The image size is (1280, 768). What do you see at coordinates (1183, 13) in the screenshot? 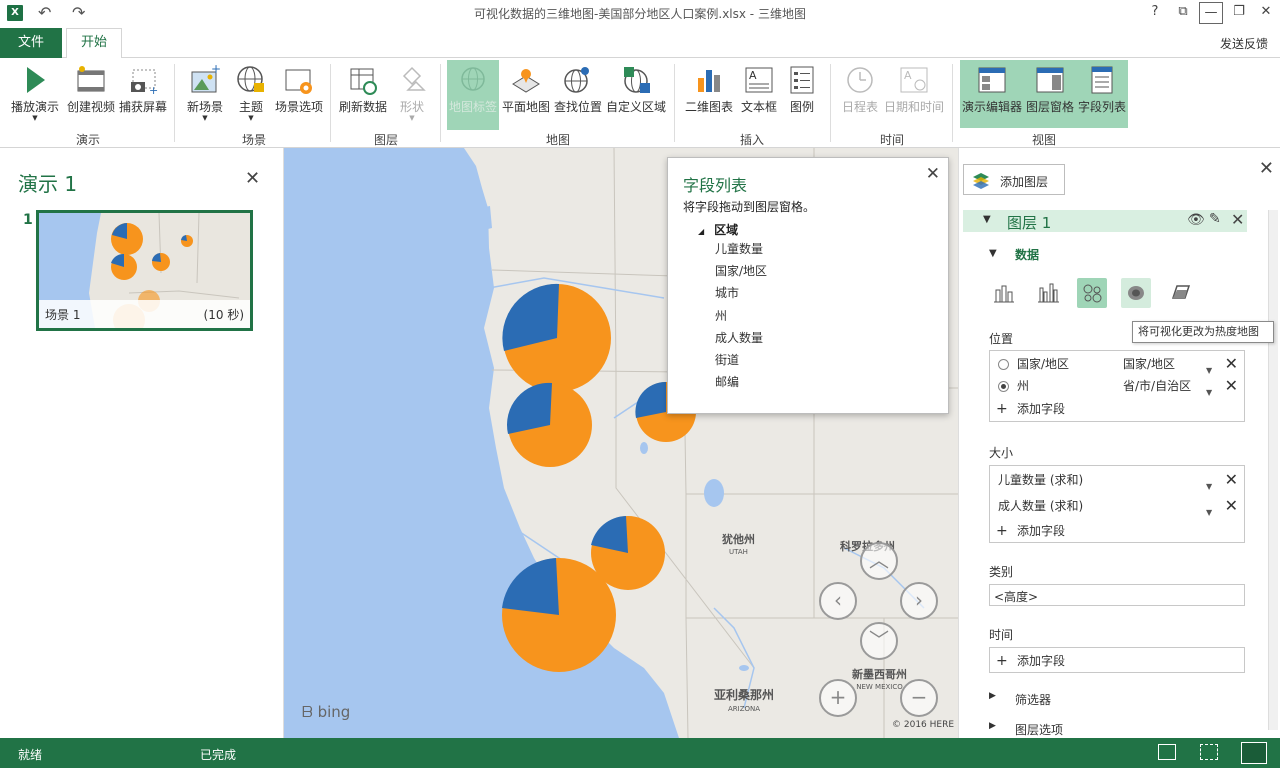
I see `ribbon-display-icon: ⧉` at bounding box center [1183, 13].